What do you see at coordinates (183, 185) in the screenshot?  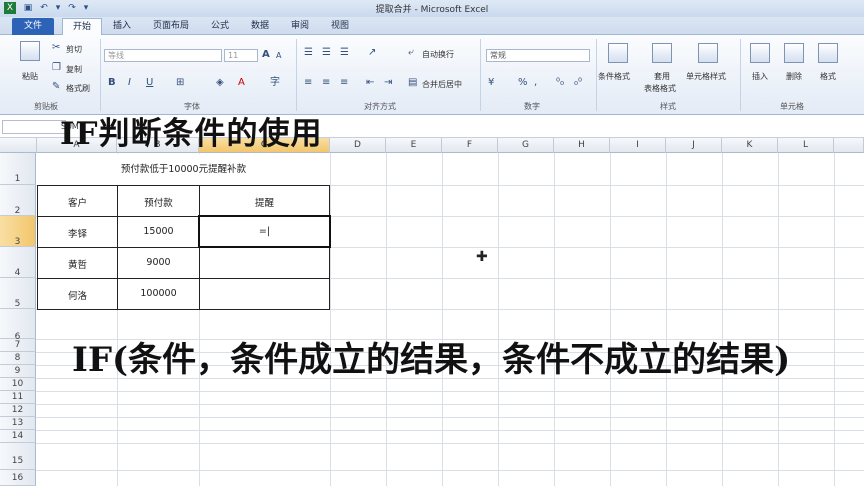 I see `table-border` at bounding box center [183, 185].